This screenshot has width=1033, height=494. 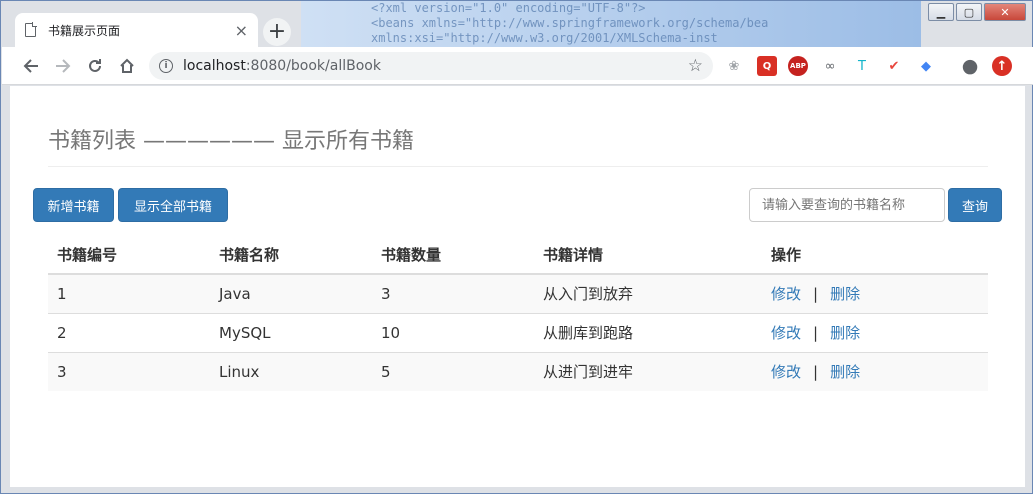 I want to click on minimize-button: ▁, so click(x=941, y=12).